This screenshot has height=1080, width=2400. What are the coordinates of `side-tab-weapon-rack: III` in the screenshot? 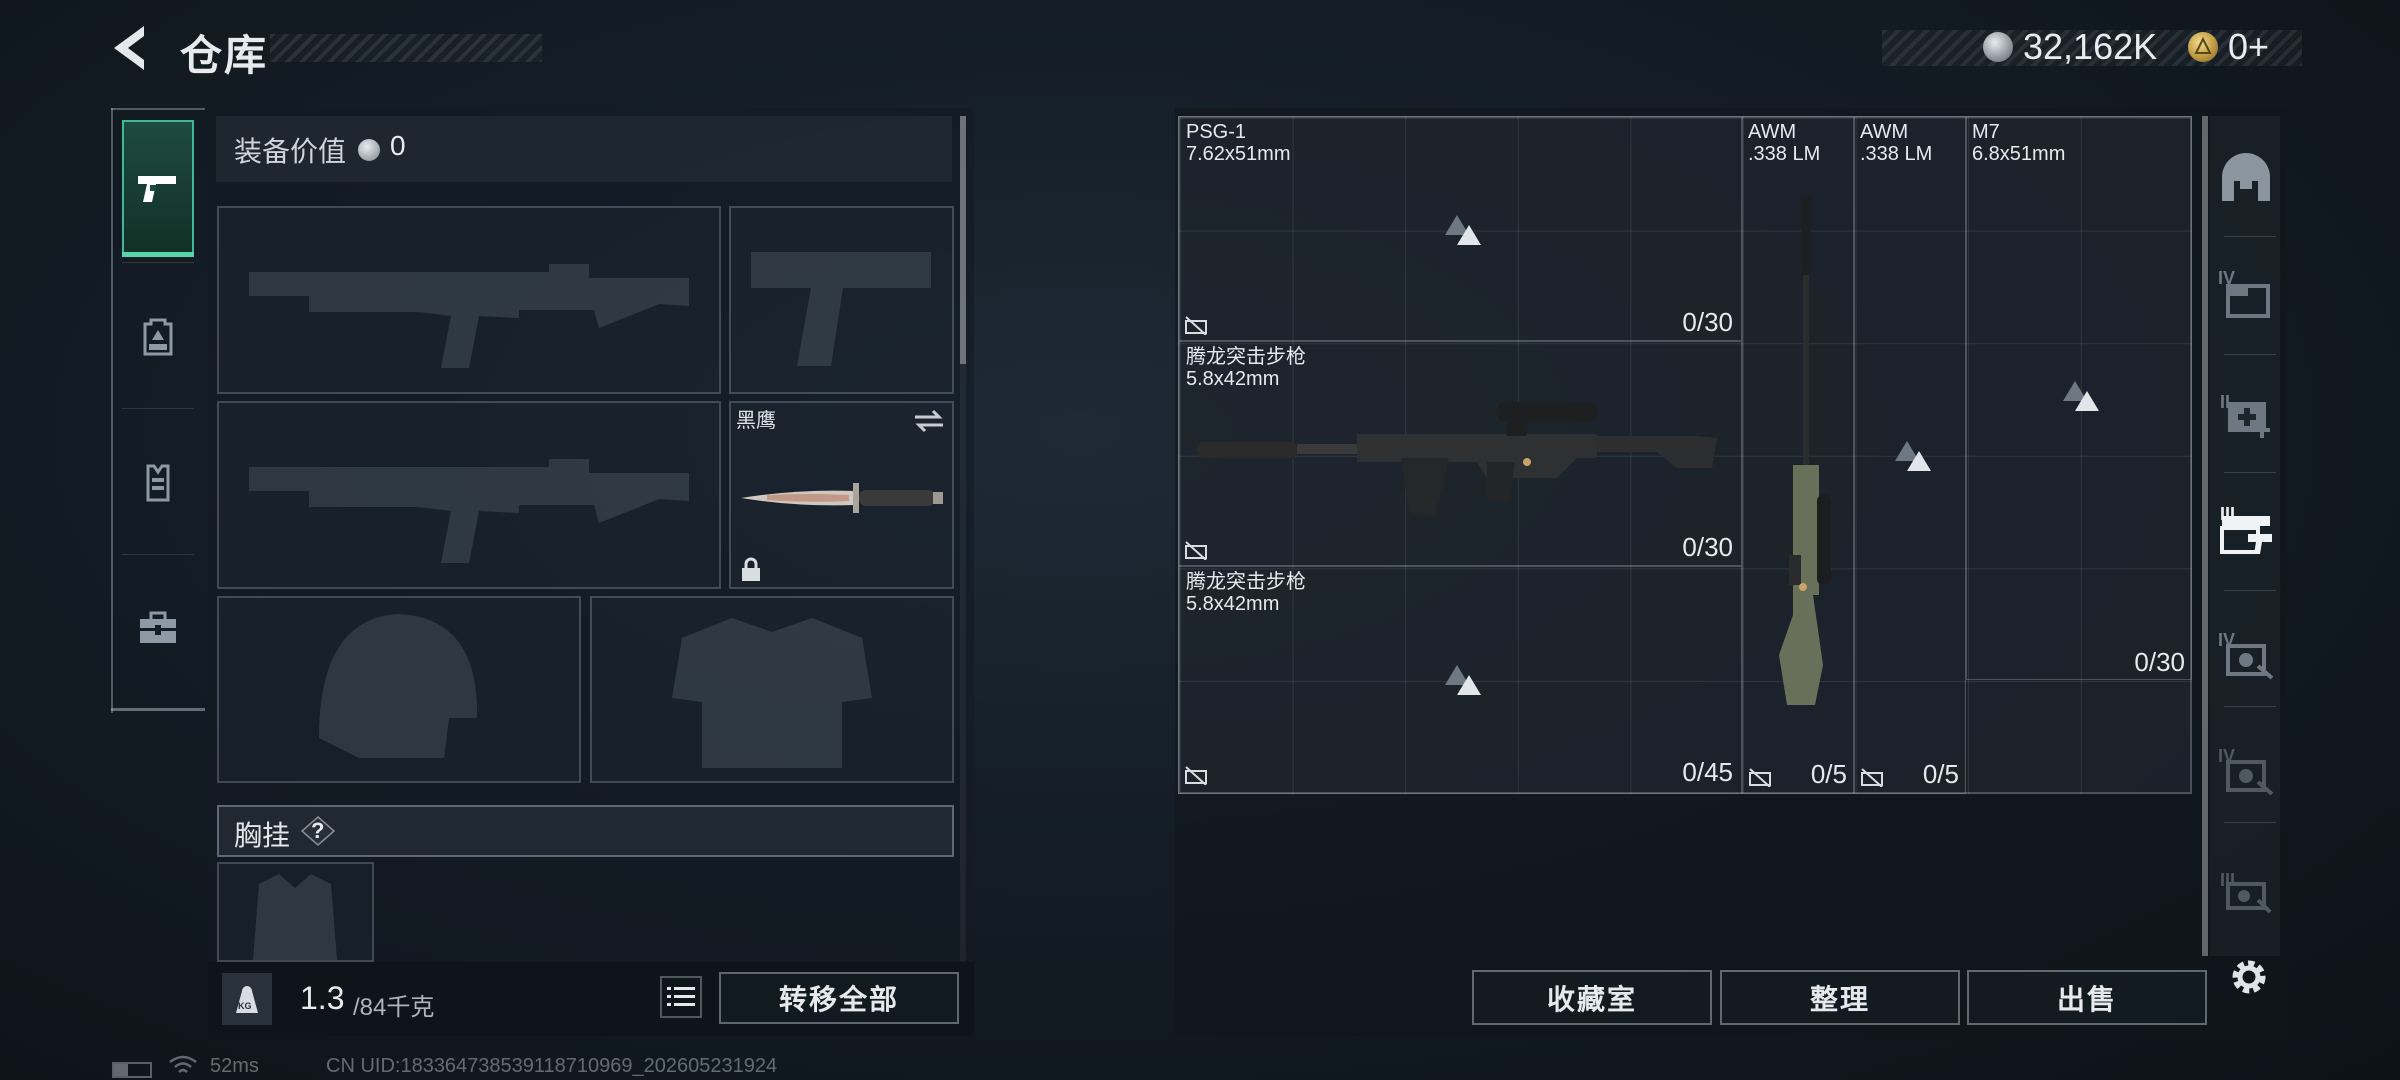 It's located at (2246, 531).